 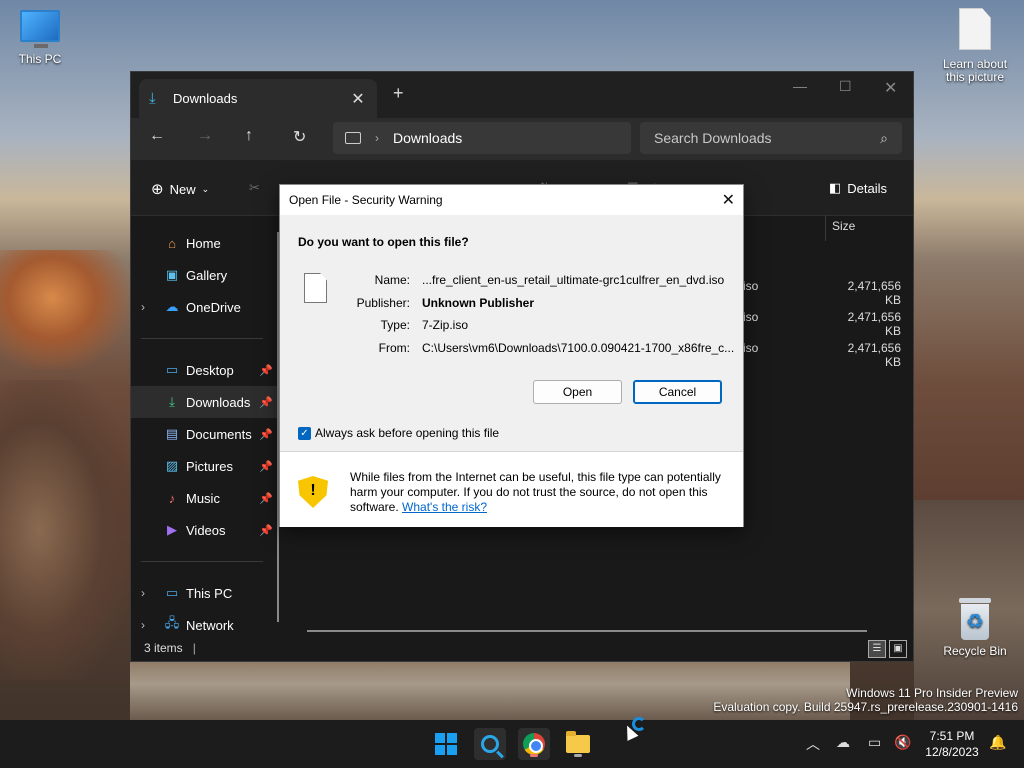 What do you see at coordinates (874, 742) in the screenshot?
I see `network-icon: ▭` at bounding box center [874, 742].